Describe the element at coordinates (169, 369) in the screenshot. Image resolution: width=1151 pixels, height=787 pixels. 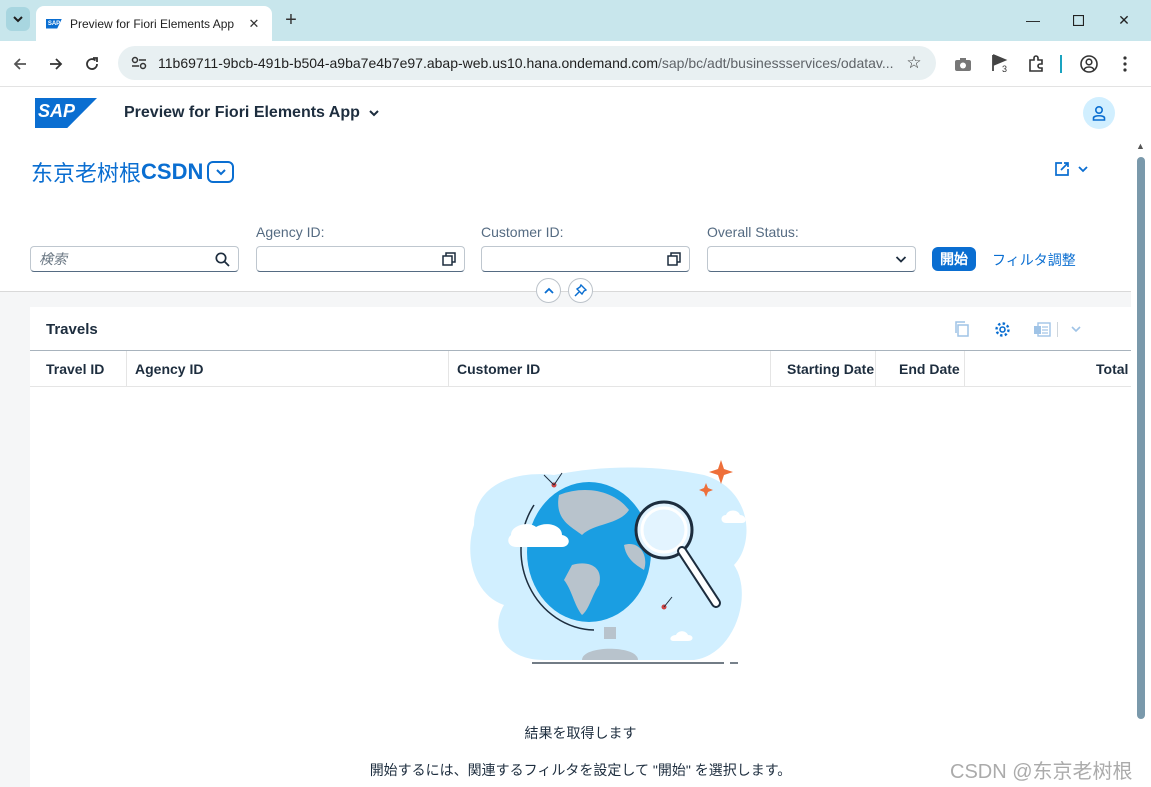
I see `col-agency-id: Agency ID` at that location.